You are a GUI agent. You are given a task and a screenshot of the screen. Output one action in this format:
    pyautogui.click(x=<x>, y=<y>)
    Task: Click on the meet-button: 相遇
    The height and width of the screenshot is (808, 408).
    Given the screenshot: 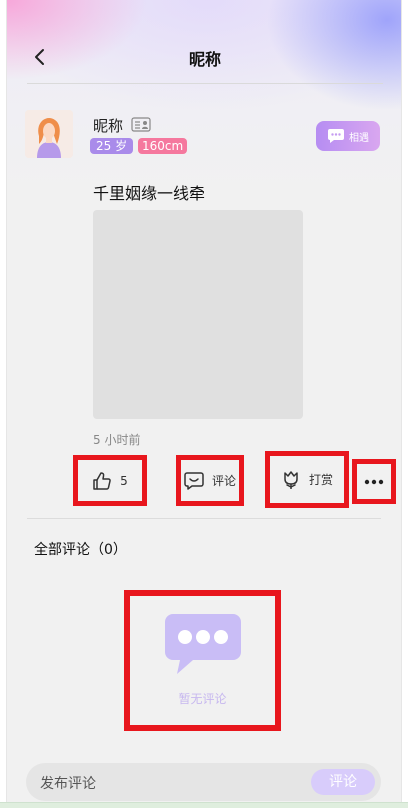 What is the action you would take?
    pyautogui.click(x=348, y=136)
    